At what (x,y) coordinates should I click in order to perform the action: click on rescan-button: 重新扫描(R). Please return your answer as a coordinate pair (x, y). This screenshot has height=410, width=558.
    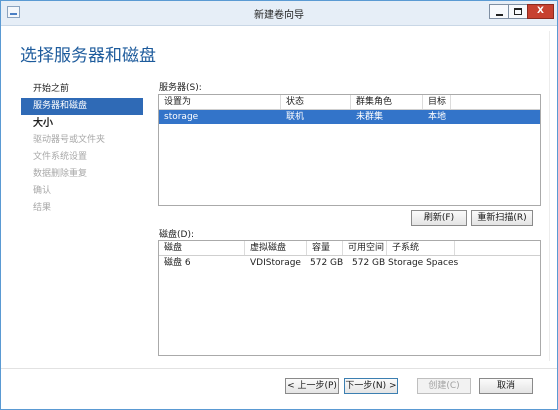
    Looking at the image, I should click on (502, 218).